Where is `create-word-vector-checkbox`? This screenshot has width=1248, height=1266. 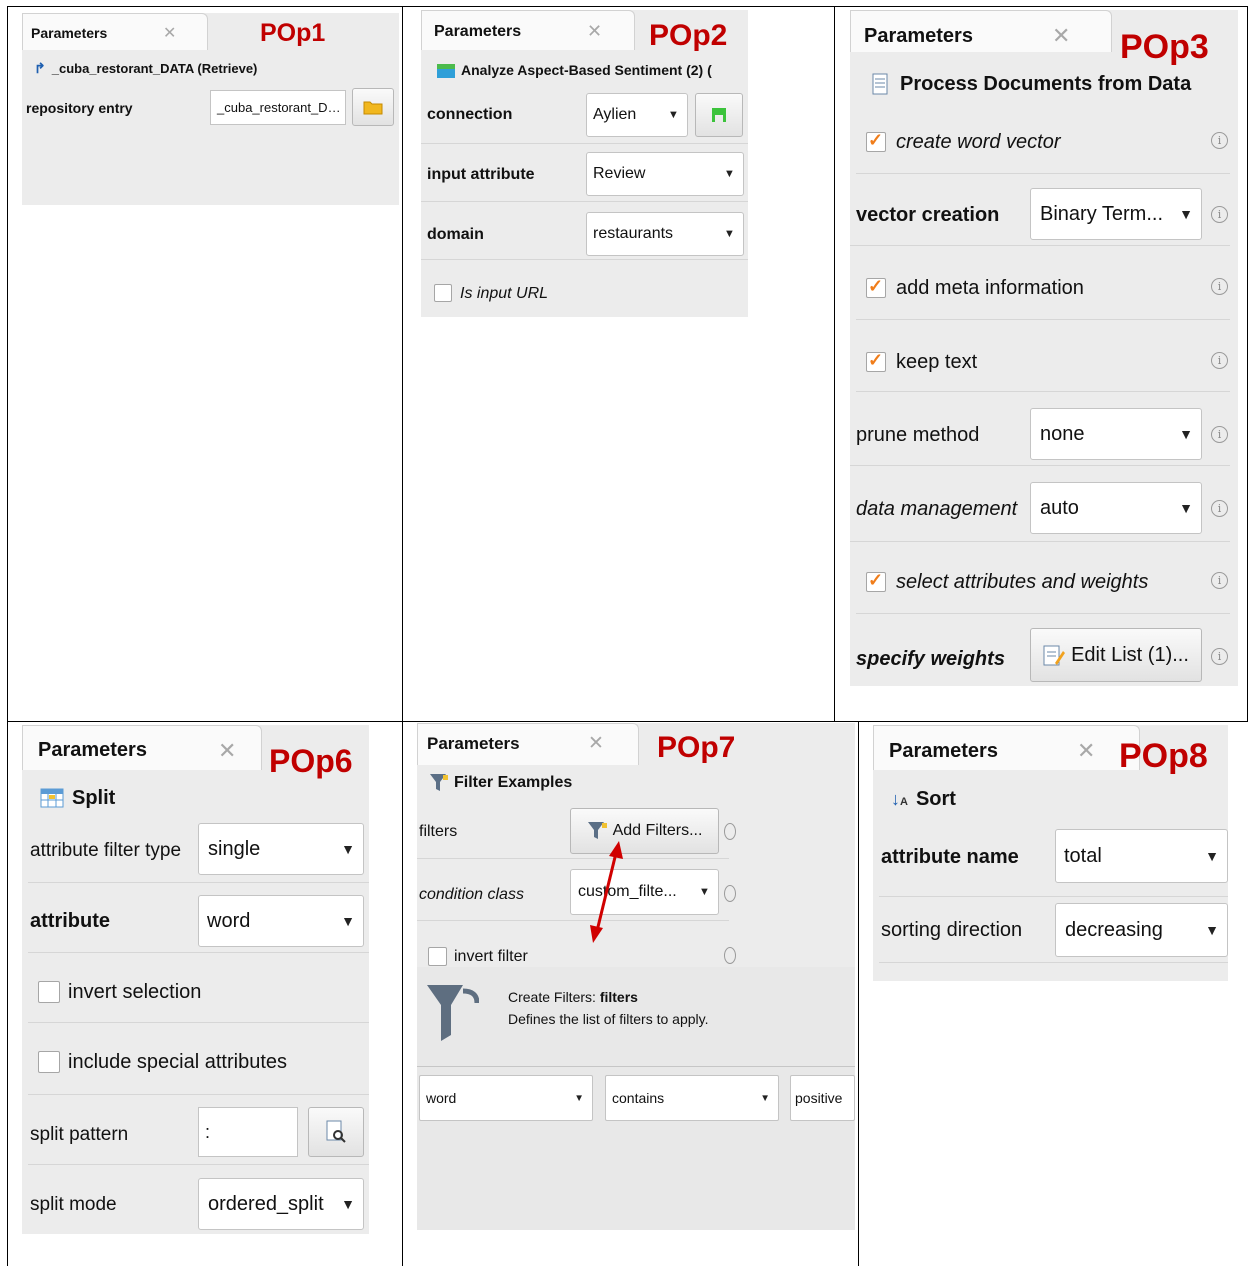
create-word-vector-checkbox is located at coordinates (876, 141).